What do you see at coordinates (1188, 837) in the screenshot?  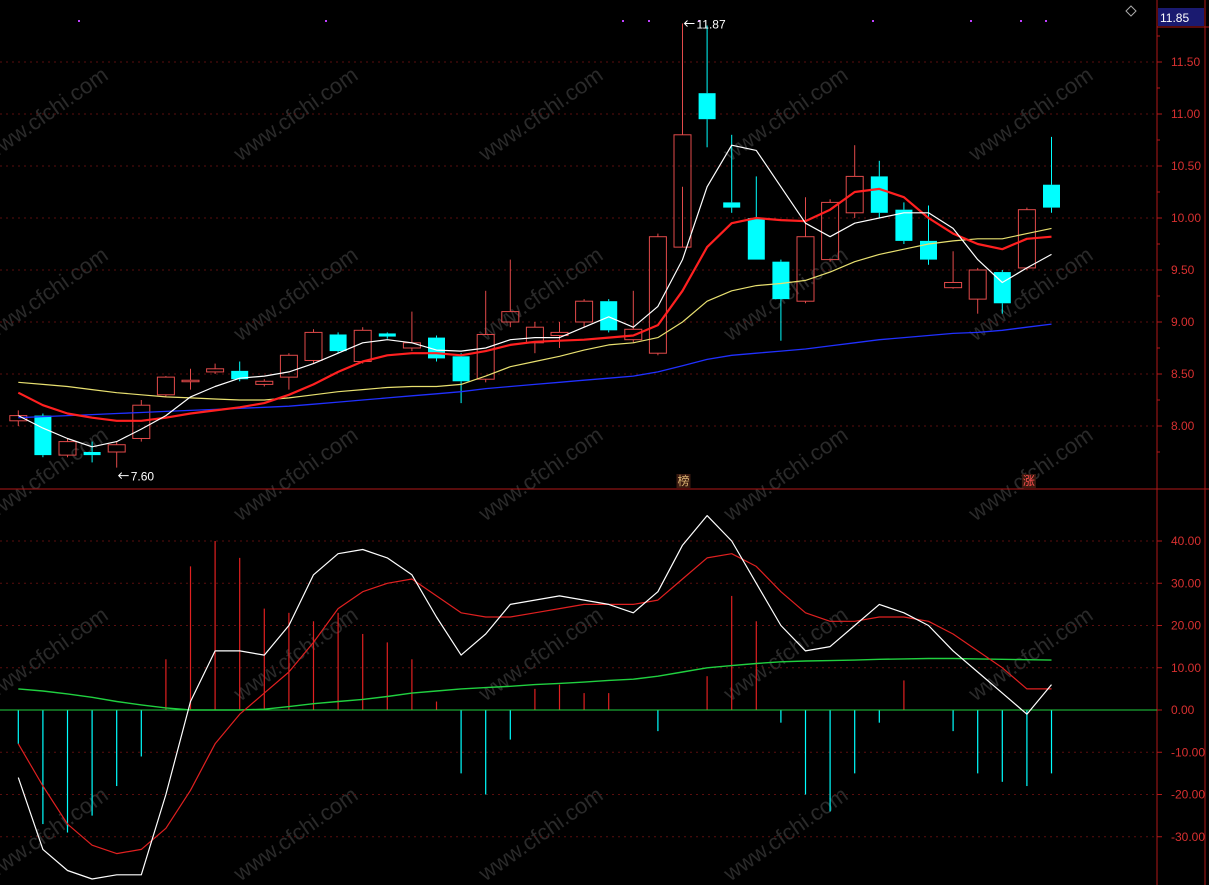 I see `osc-tick-label: -30.00` at bounding box center [1188, 837].